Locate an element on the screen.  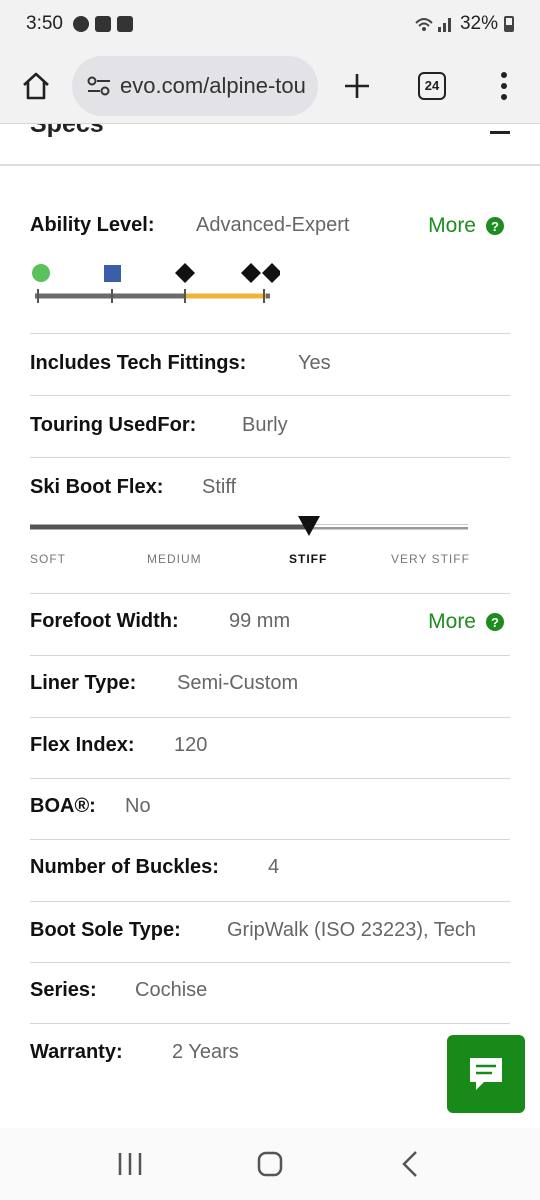
spec-row-ability-level: Ability Level: Advanced-Expert More ? is located at coordinates (270, 268).